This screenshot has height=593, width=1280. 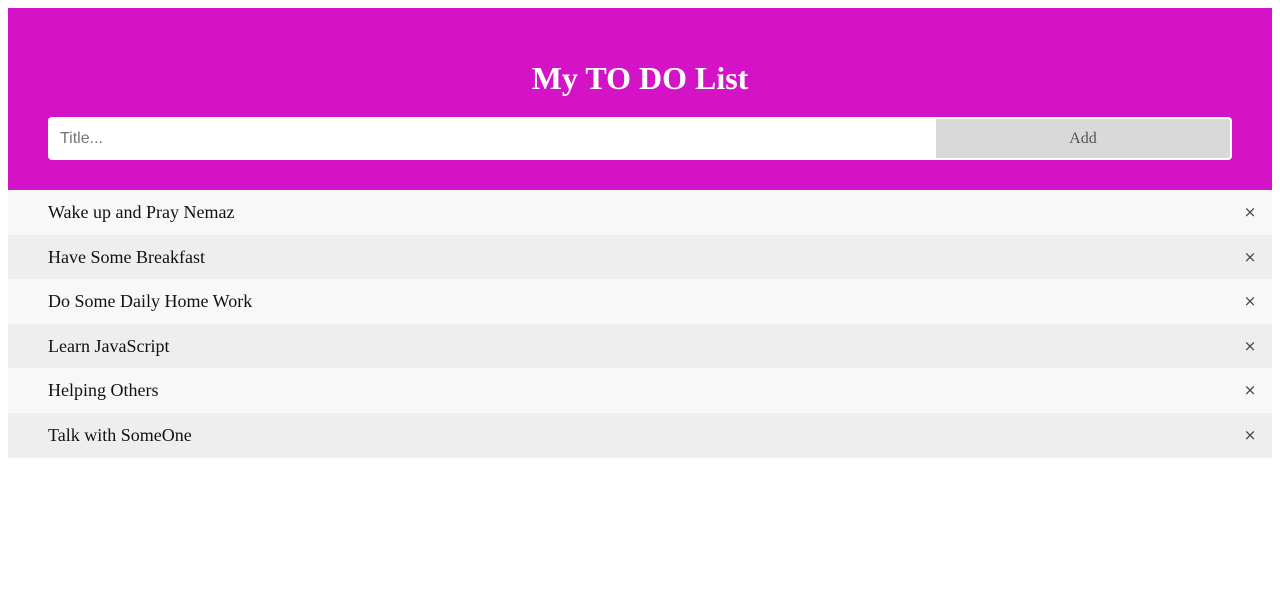 I want to click on list-item: Do Some Daily Home Work ×, so click(x=640, y=301).